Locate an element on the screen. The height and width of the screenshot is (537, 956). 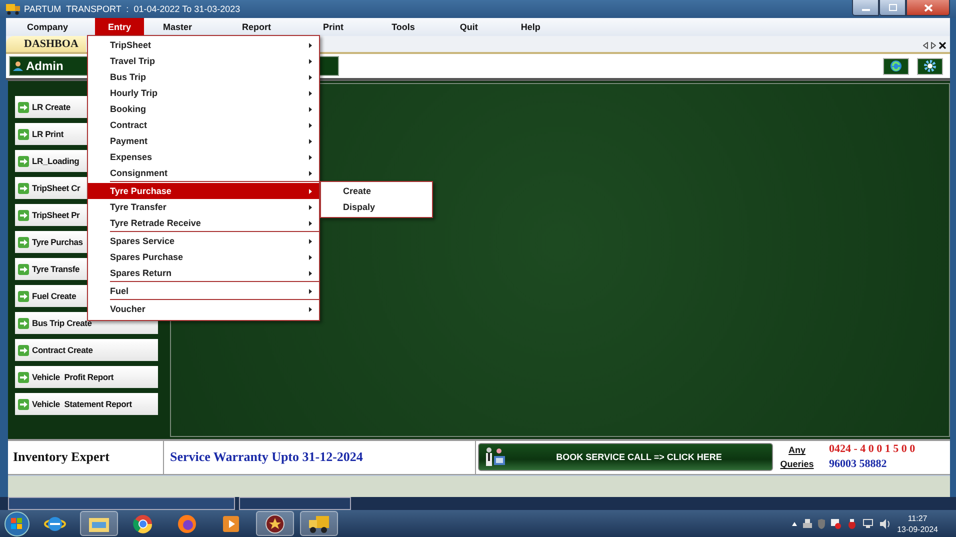
menu-item: Master is located at coordinates (178, 27).